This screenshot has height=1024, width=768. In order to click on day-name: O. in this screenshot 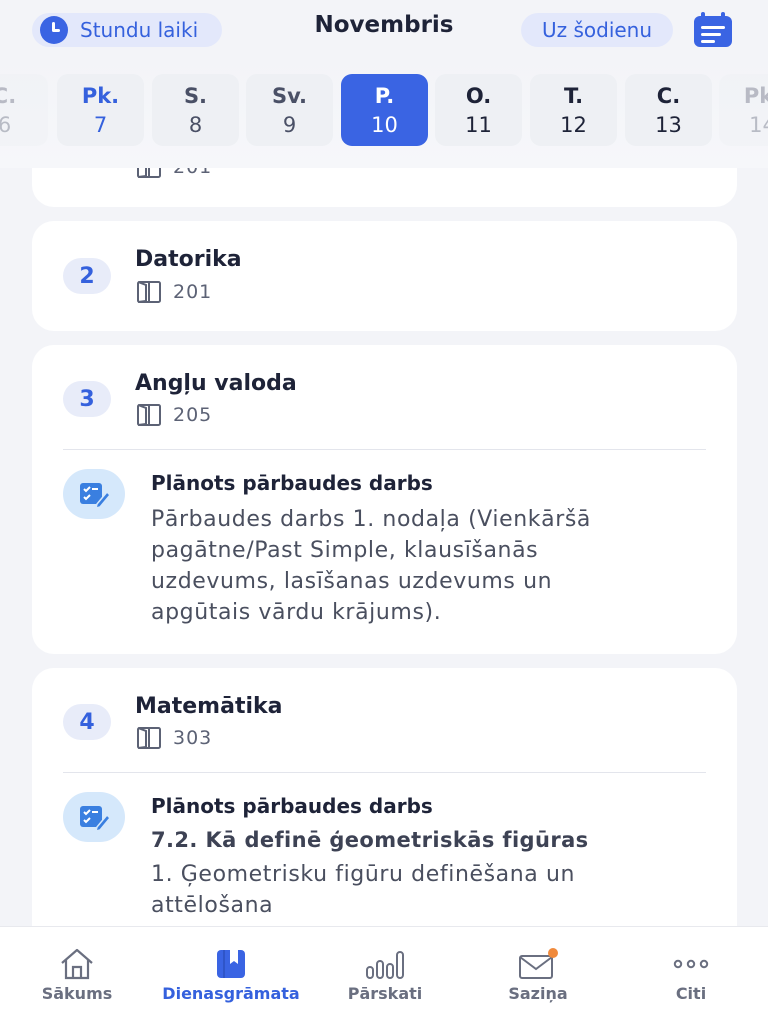, I will do `click(478, 96)`.